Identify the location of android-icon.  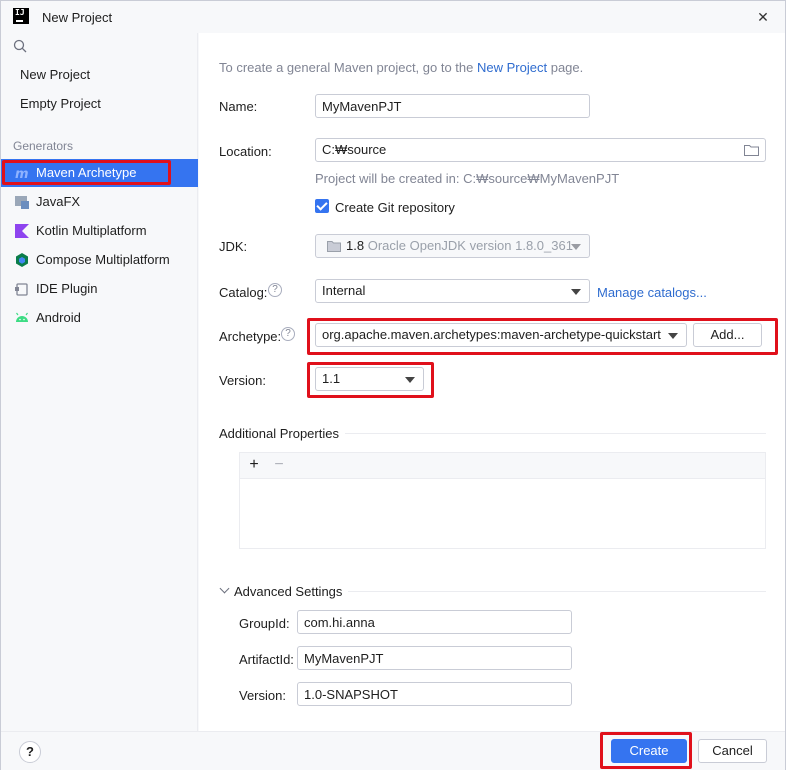
(22, 317).